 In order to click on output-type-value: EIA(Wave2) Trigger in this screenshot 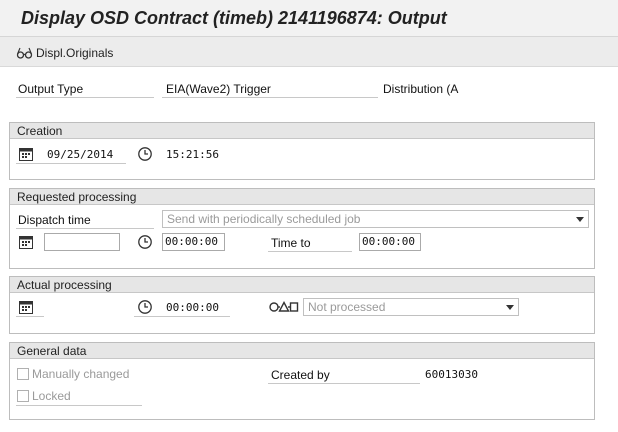, I will do `click(218, 89)`.